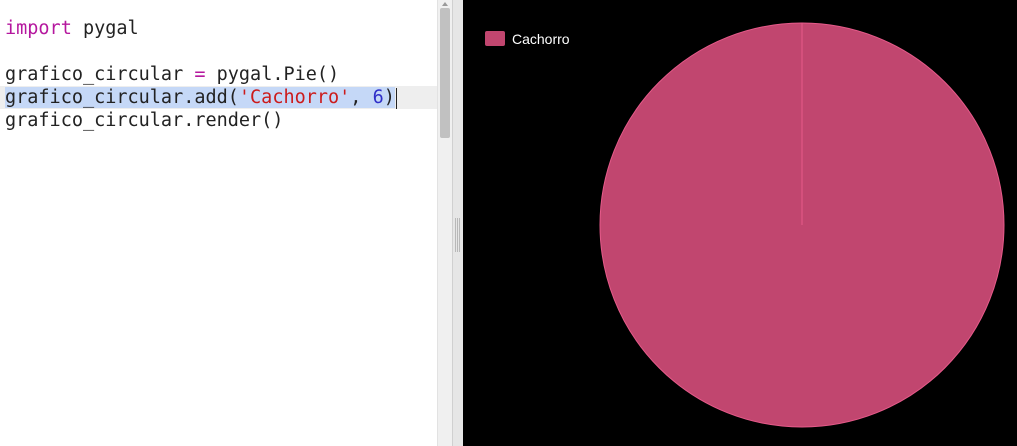  What do you see at coordinates (396, 98) in the screenshot?
I see `text-cursor` at bounding box center [396, 98].